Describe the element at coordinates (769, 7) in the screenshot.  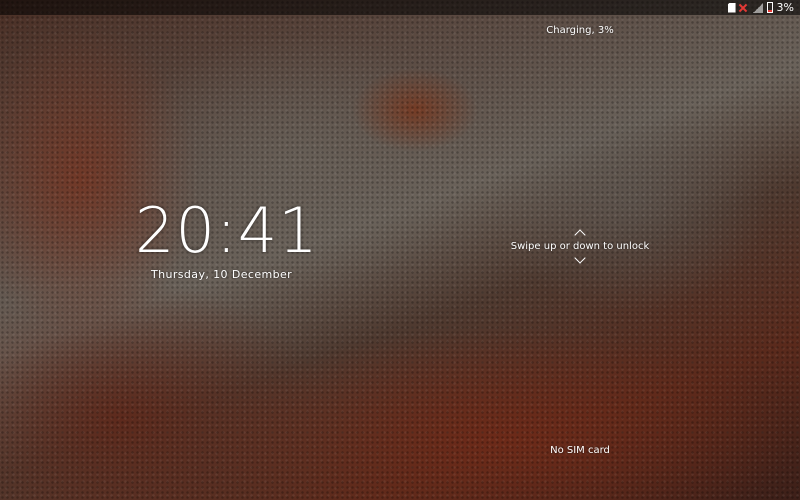
I see `battery-icon` at that location.